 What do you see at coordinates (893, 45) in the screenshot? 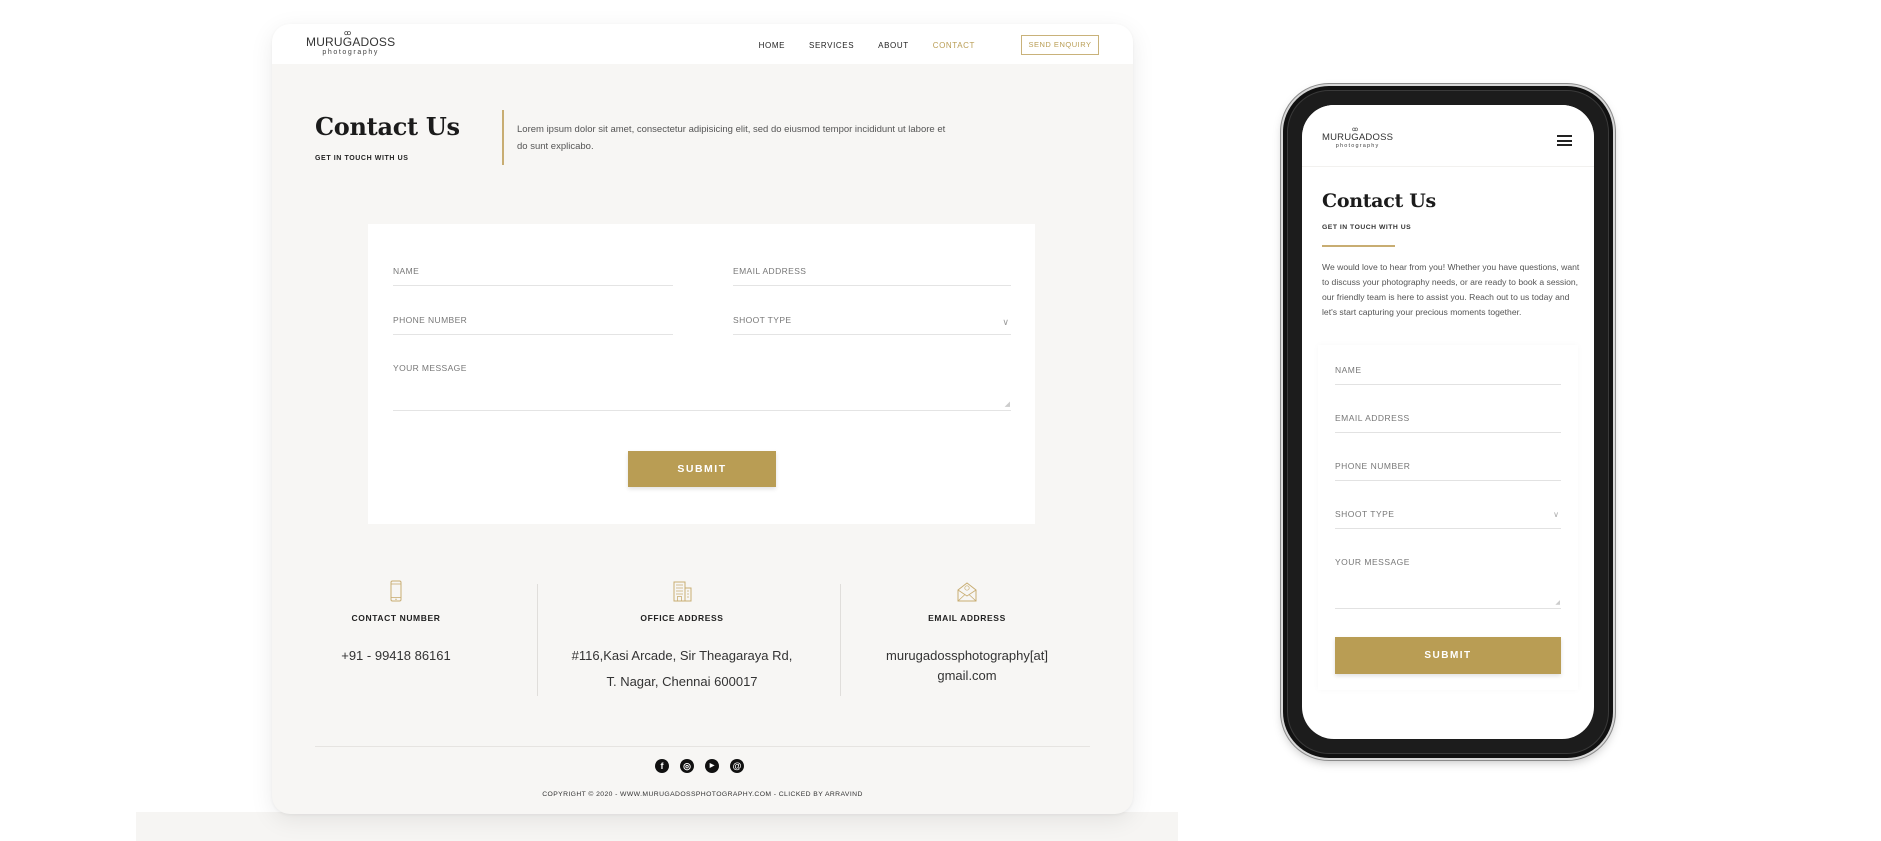
I see `nav-about: ABOUT` at bounding box center [893, 45].